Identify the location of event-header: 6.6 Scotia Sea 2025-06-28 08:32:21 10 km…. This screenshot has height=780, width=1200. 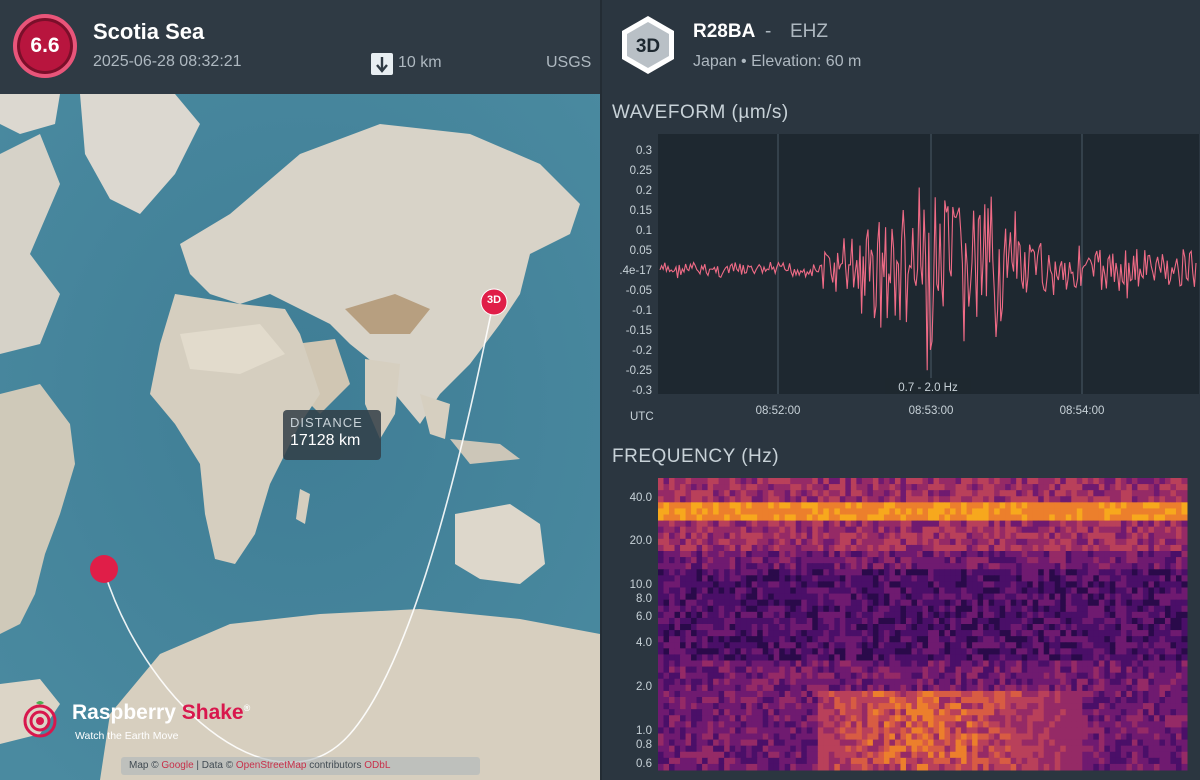
(300, 47).